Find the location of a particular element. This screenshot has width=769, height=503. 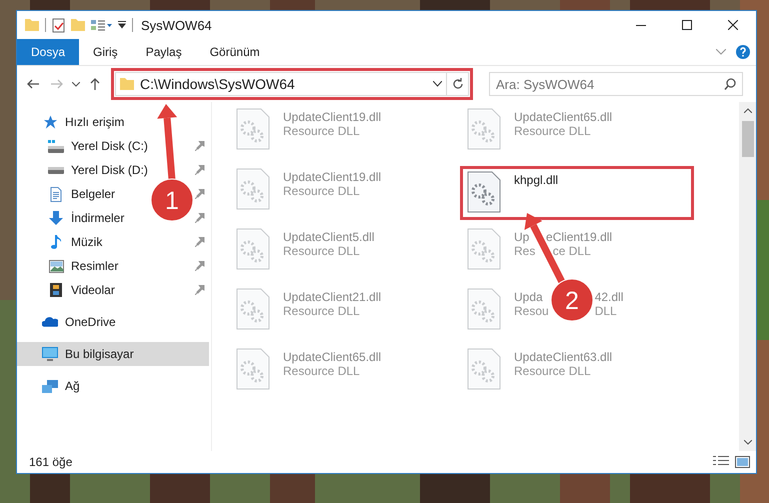

file-name: Upda is located at coordinates (528, 297).